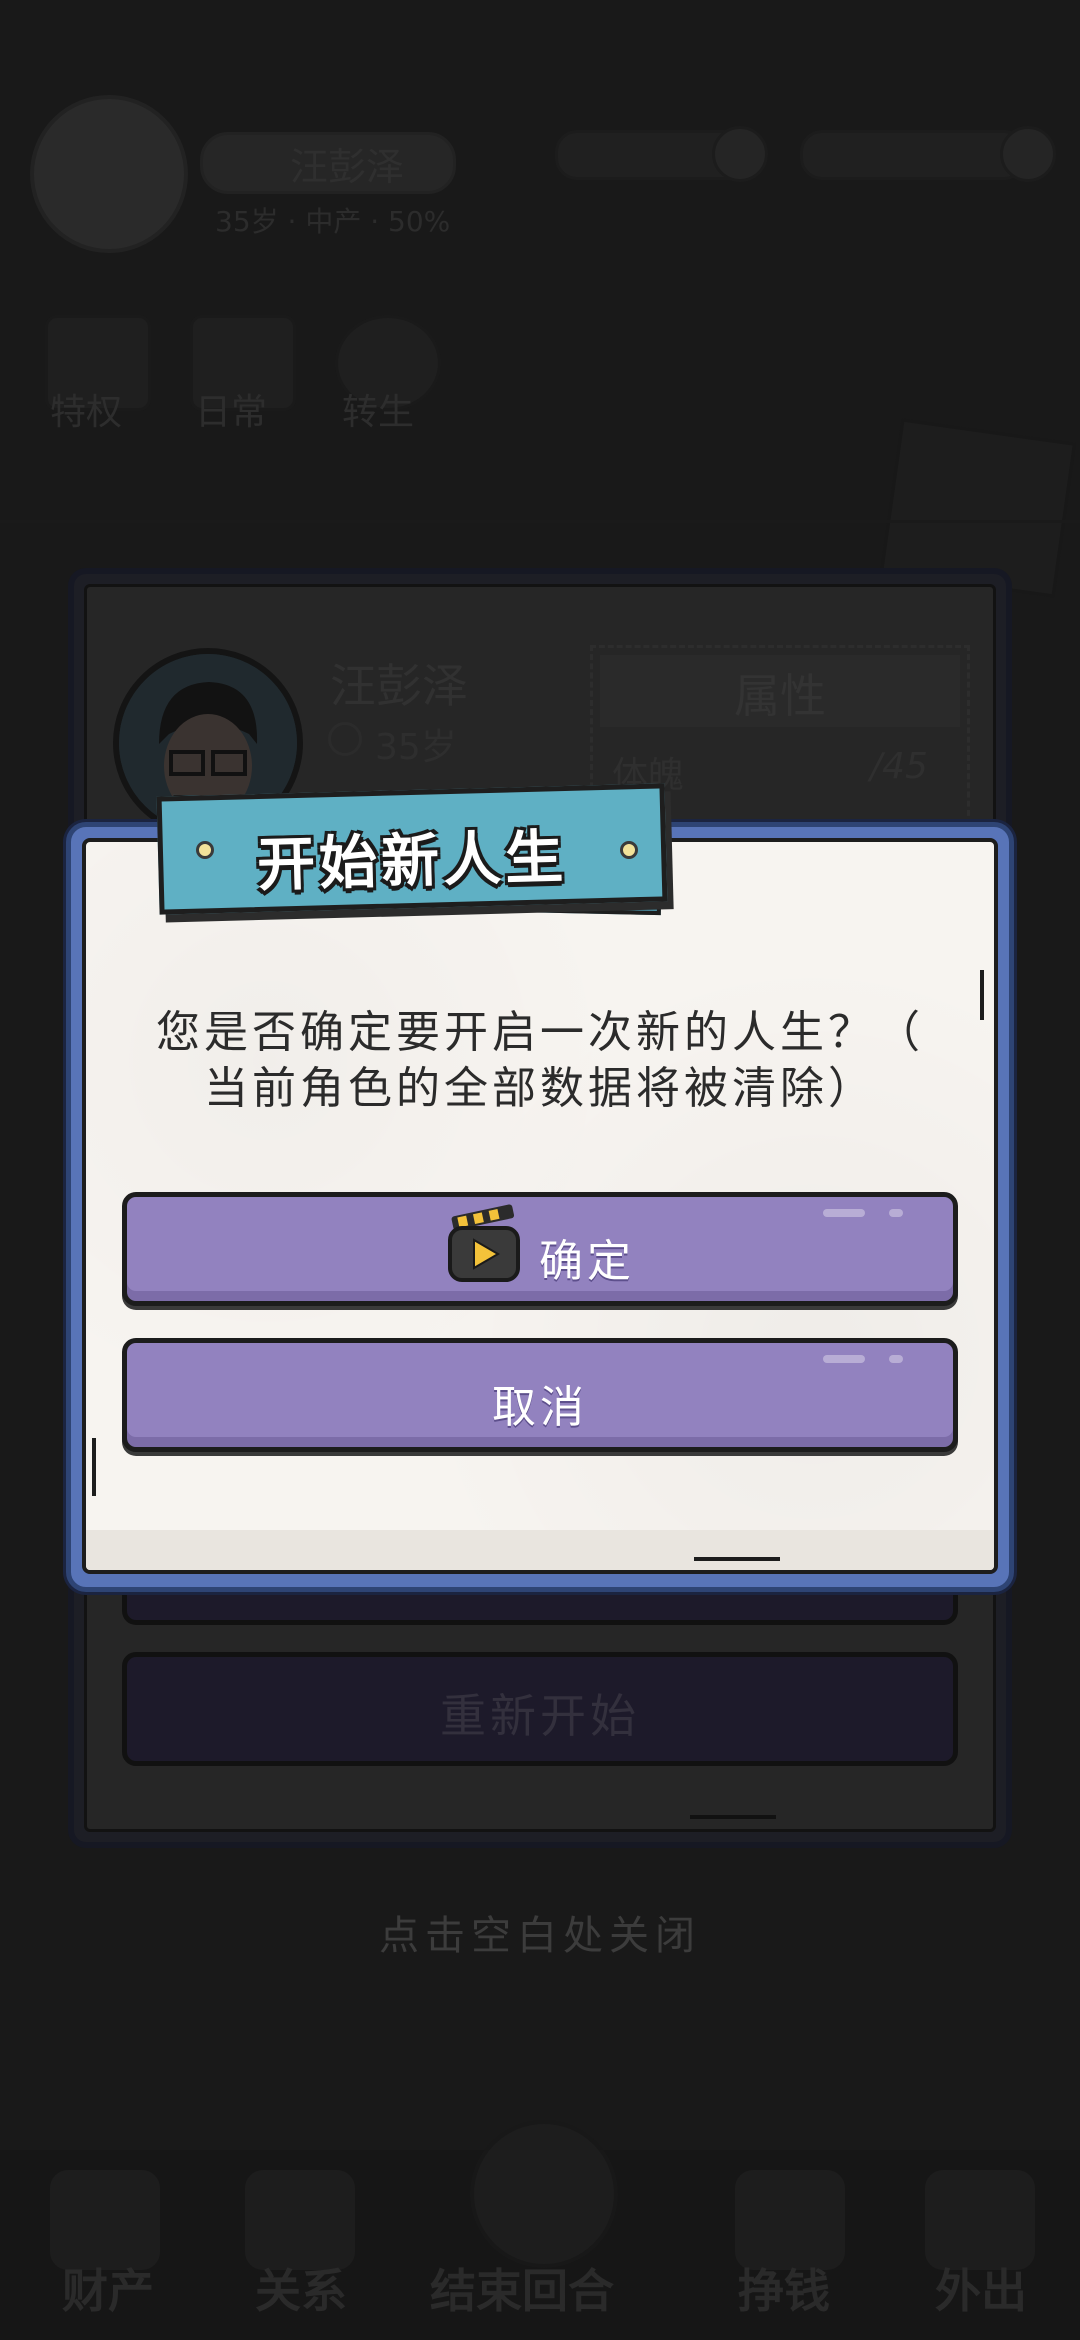 The width and height of the screenshot is (1080, 2340). I want to click on nav-end-turn-label: 结束回合, so click(522, 2291).